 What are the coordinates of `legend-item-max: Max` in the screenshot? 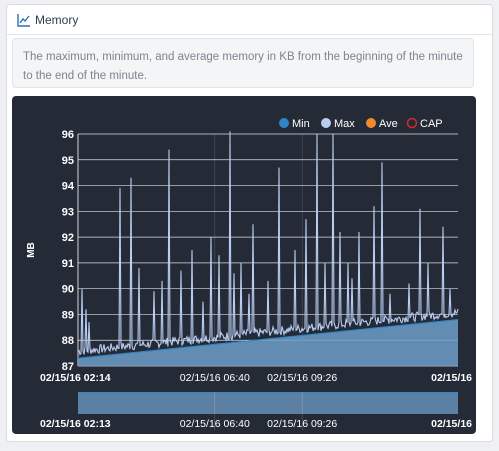 It's located at (344, 124).